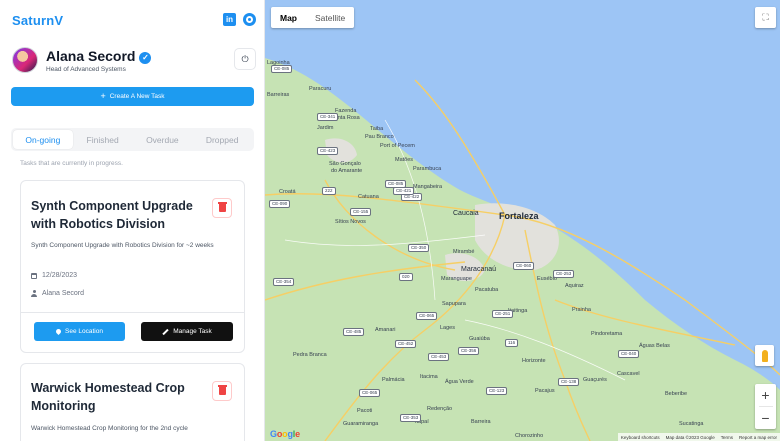 Image resolution: width=780 pixels, height=441 pixels. What do you see at coordinates (503, 314) in the screenshot?
I see `road-shield: CE-251` at bounding box center [503, 314].